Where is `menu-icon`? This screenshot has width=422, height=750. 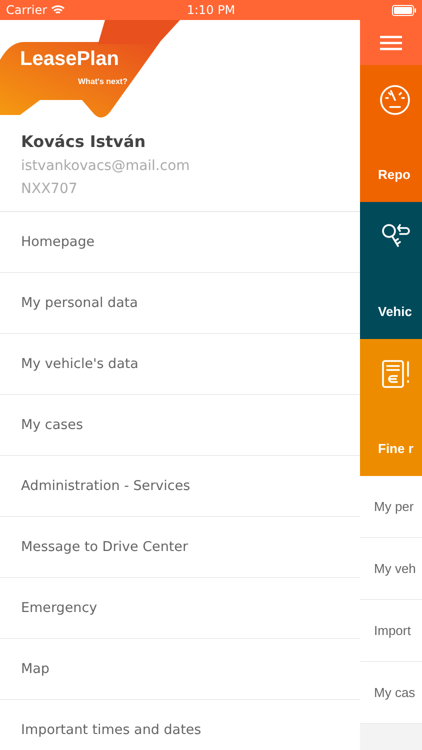 menu-icon is located at coordinates (391, 42).